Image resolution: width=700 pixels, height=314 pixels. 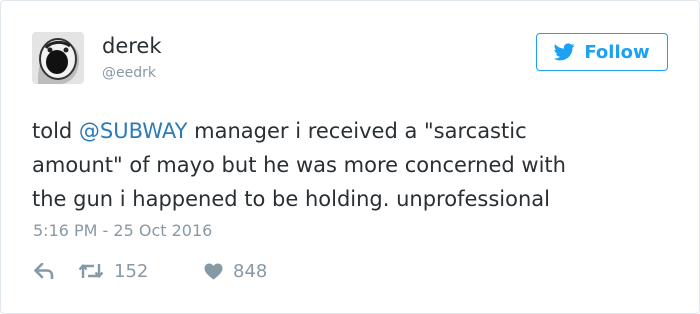 What do you see at coordinates (91, 271) in the screenshot?
I see `retweet-icon` at bounding box center [91, 271].